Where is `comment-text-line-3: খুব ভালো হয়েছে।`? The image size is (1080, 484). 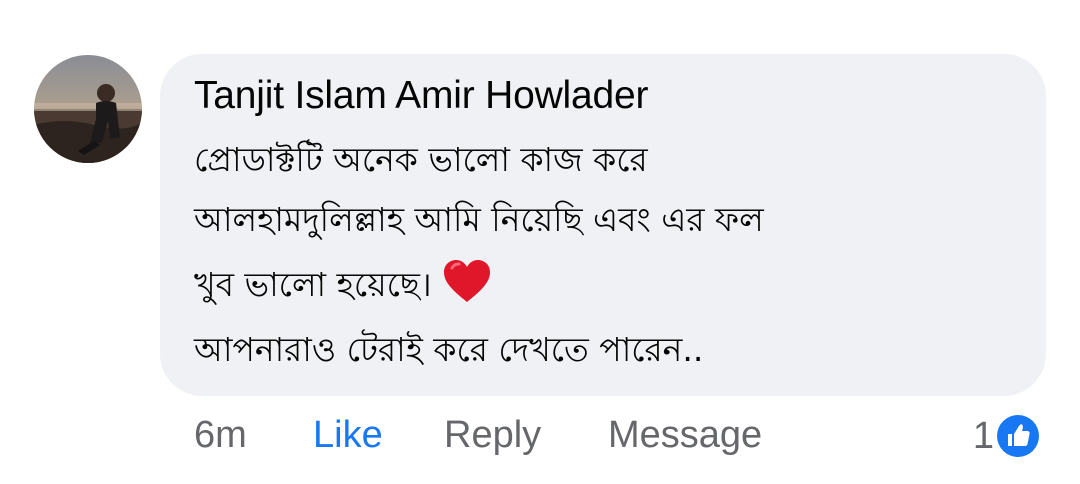
comment-text-line-3: খুব ভালো হয়েছে। is located at coordinates (343, 286).